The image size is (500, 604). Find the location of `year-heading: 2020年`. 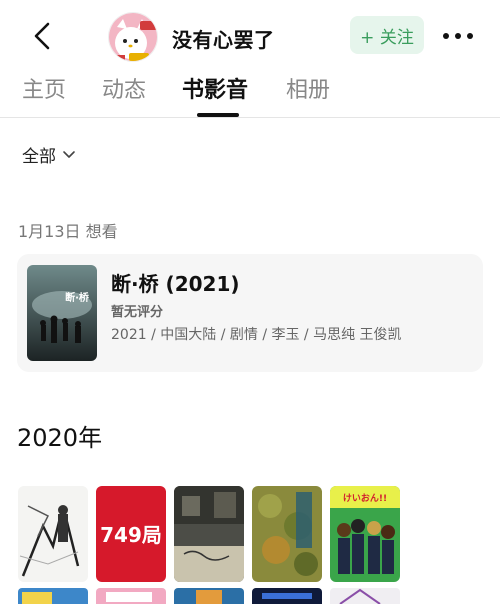

year-heading: 2020年 is located at coordinates (60, 438).